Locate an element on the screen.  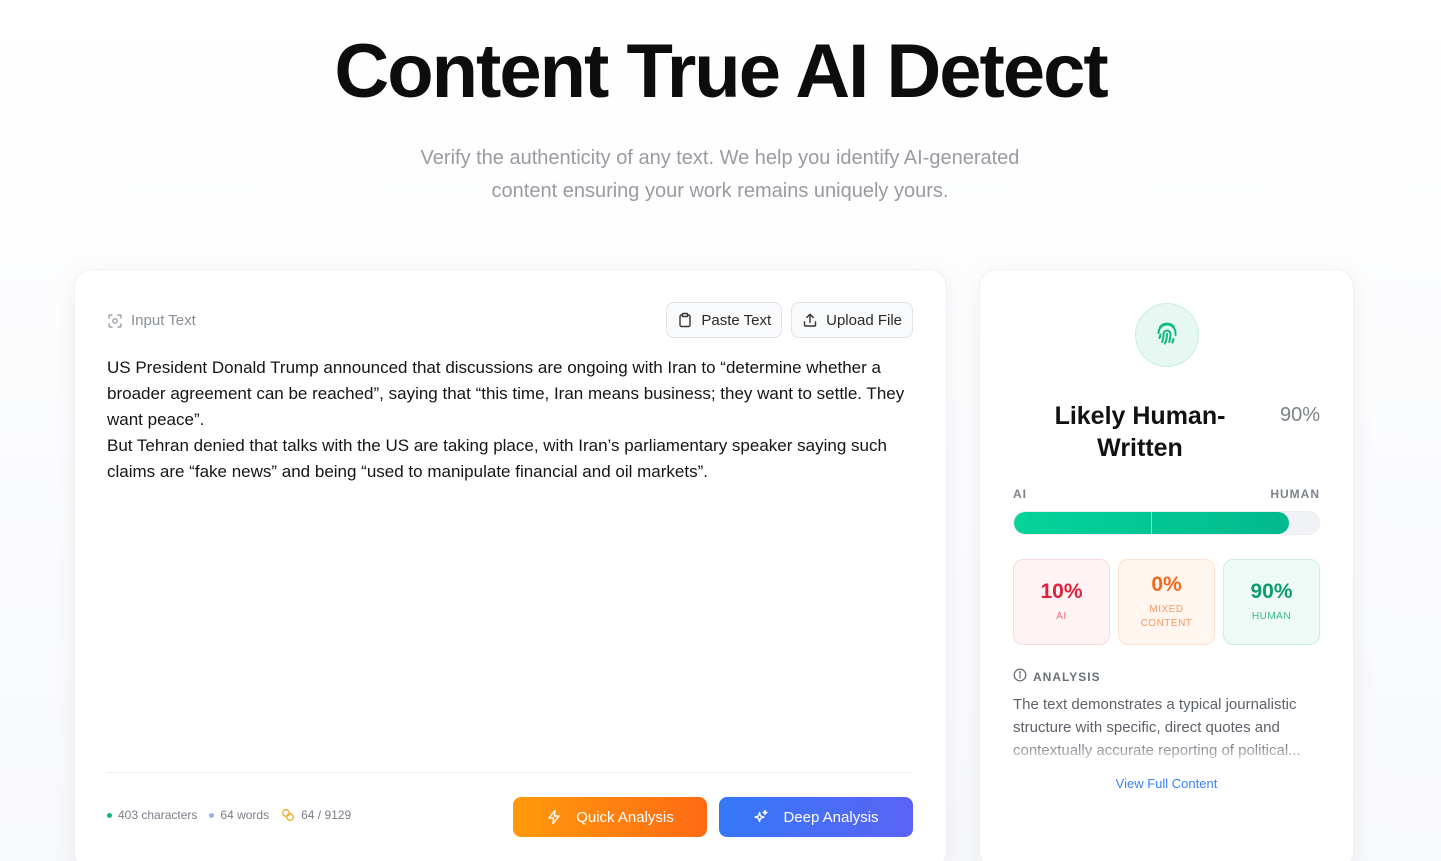
analysis-heading: ANALYSIS is located at coordinates (1057, 676).